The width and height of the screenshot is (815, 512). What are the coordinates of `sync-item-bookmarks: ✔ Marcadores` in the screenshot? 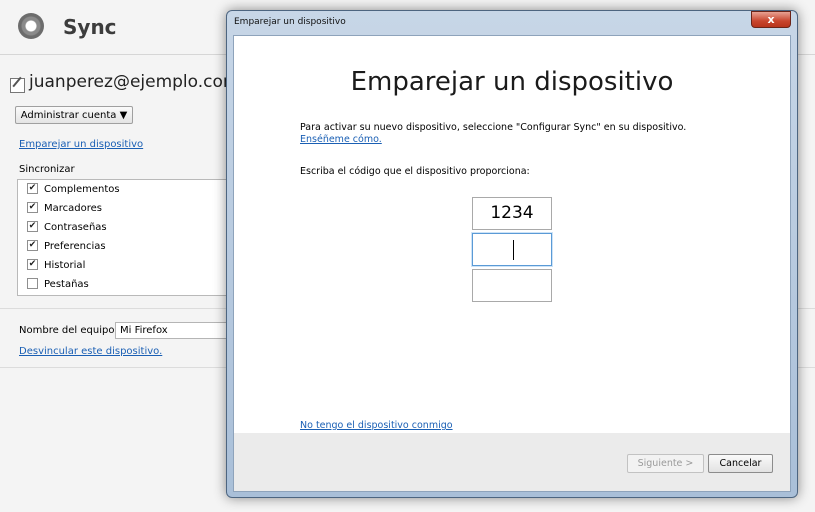 It's located at (64, 209).